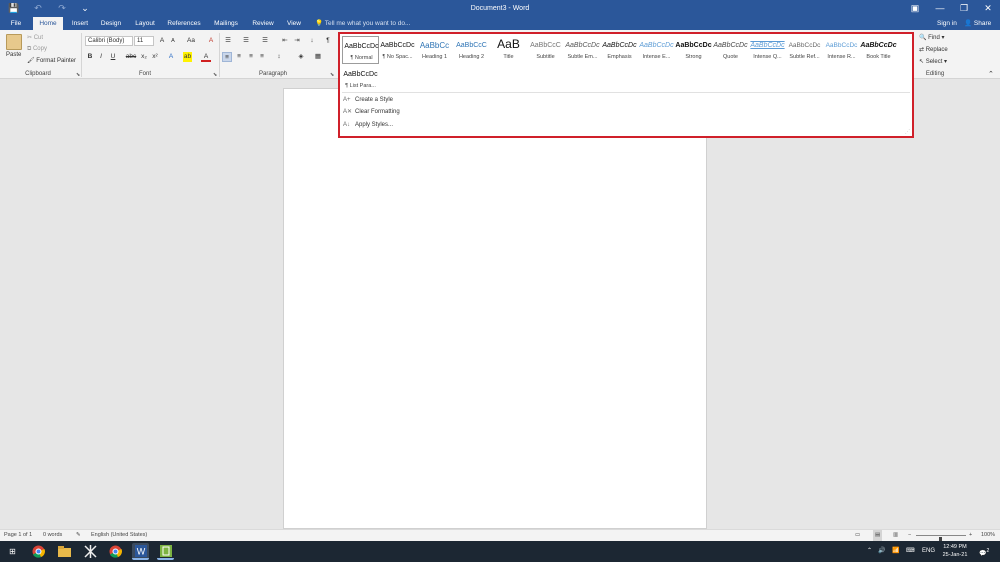 This screenshot has width=1000, height=562. Describe the element at coordinates (910, 551) in the screenshot. I see `keyboard-icon: ⌨` at that location.